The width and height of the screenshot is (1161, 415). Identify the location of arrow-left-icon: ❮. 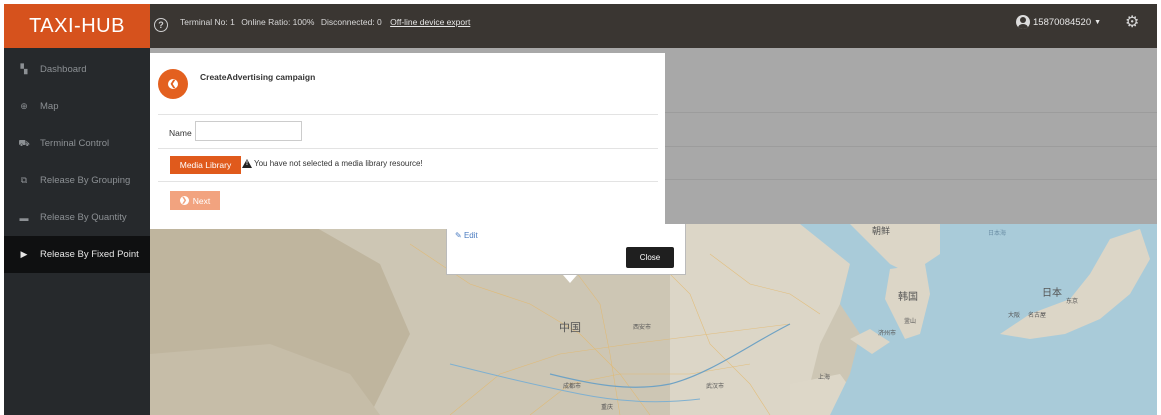
(173, 84).